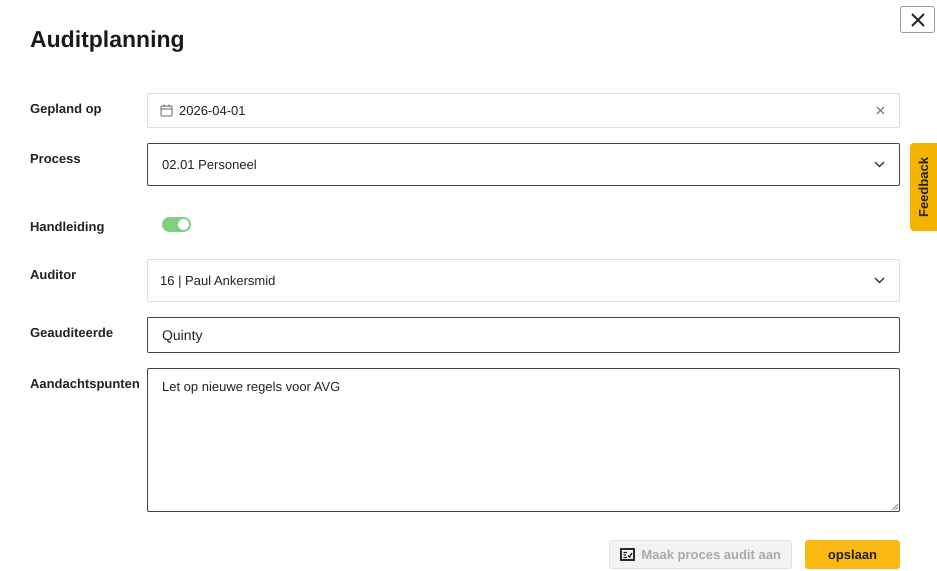 The image size is (937, 571). I want to click on select-field: 02.01 Personeel, so click(523, 164).